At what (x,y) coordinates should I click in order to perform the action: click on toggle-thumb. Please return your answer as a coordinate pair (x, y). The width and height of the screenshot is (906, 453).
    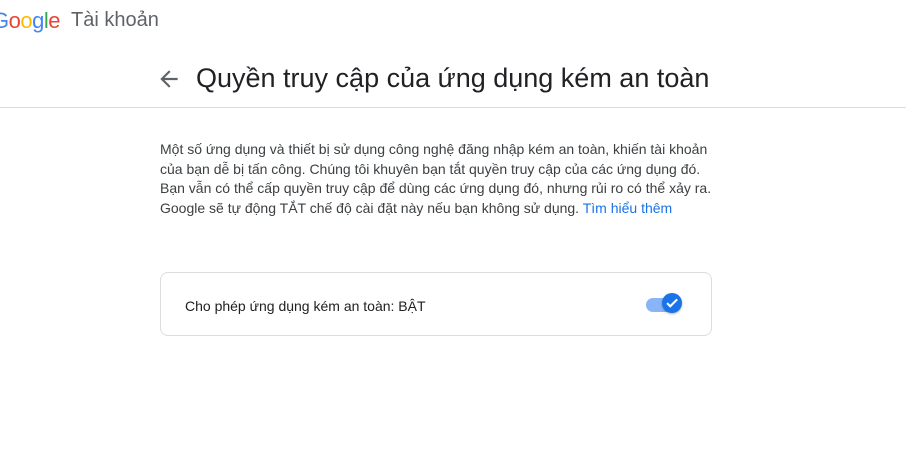
    Looking at the image, I should click on (672, 303).